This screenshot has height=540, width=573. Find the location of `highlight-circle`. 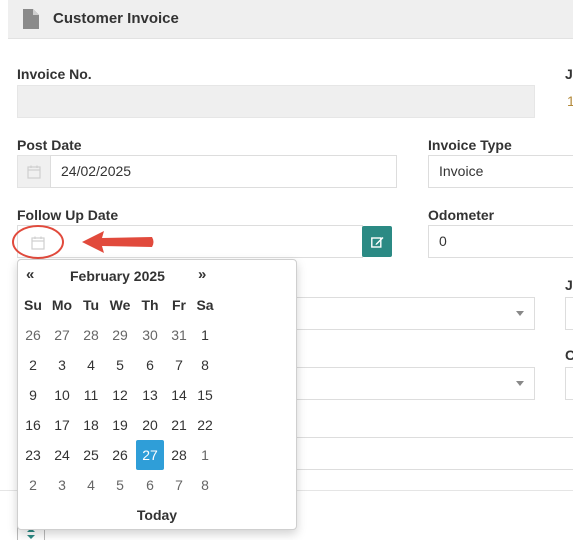

highlight-circle is located at coordinates (38, 242).